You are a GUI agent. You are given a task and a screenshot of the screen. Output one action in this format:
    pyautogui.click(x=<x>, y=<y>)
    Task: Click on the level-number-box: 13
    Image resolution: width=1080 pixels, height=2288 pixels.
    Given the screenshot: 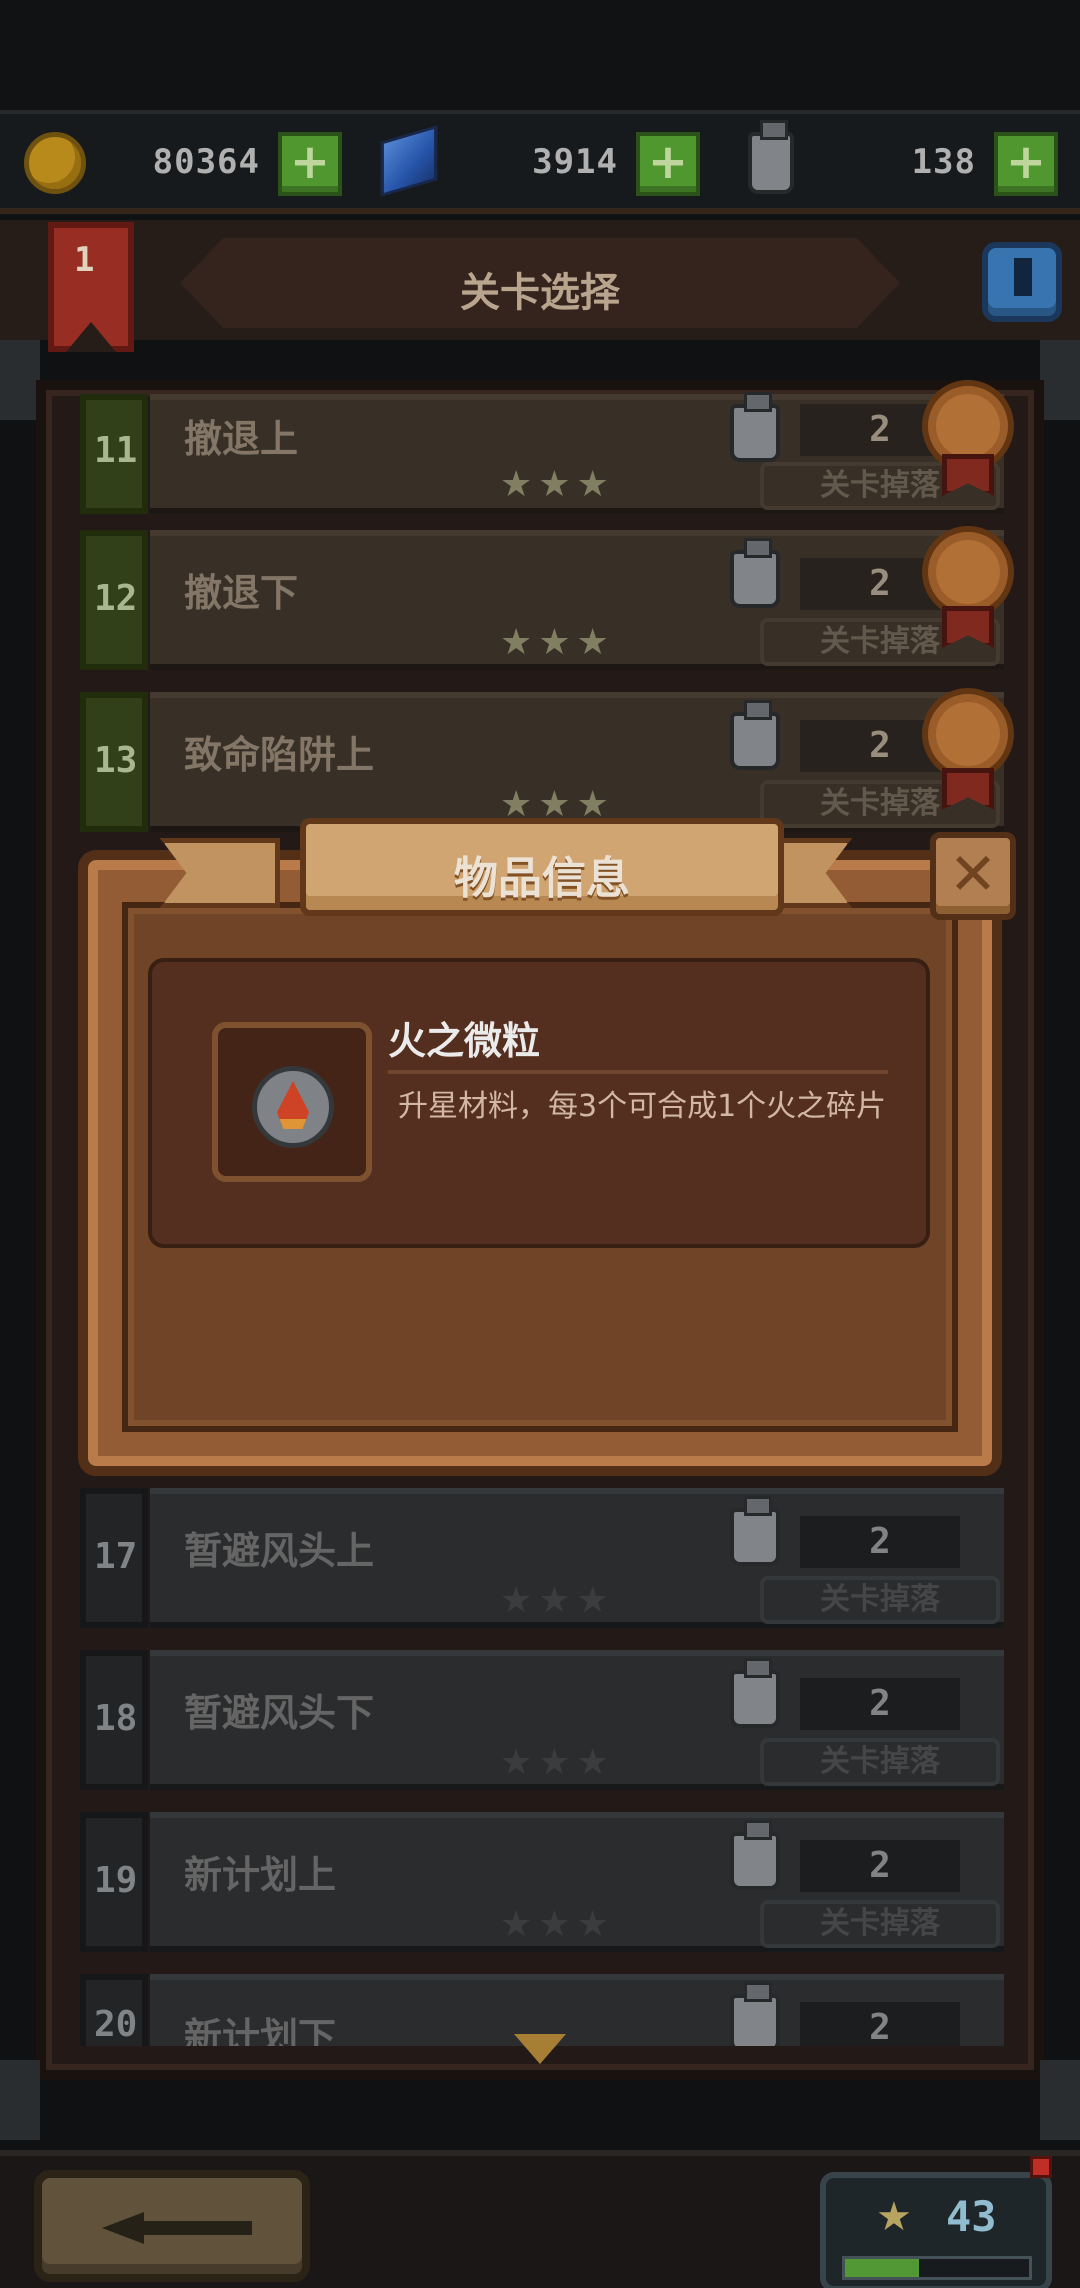 What is the action you would take?
    pyautogui.click(x=114, y=762)
    